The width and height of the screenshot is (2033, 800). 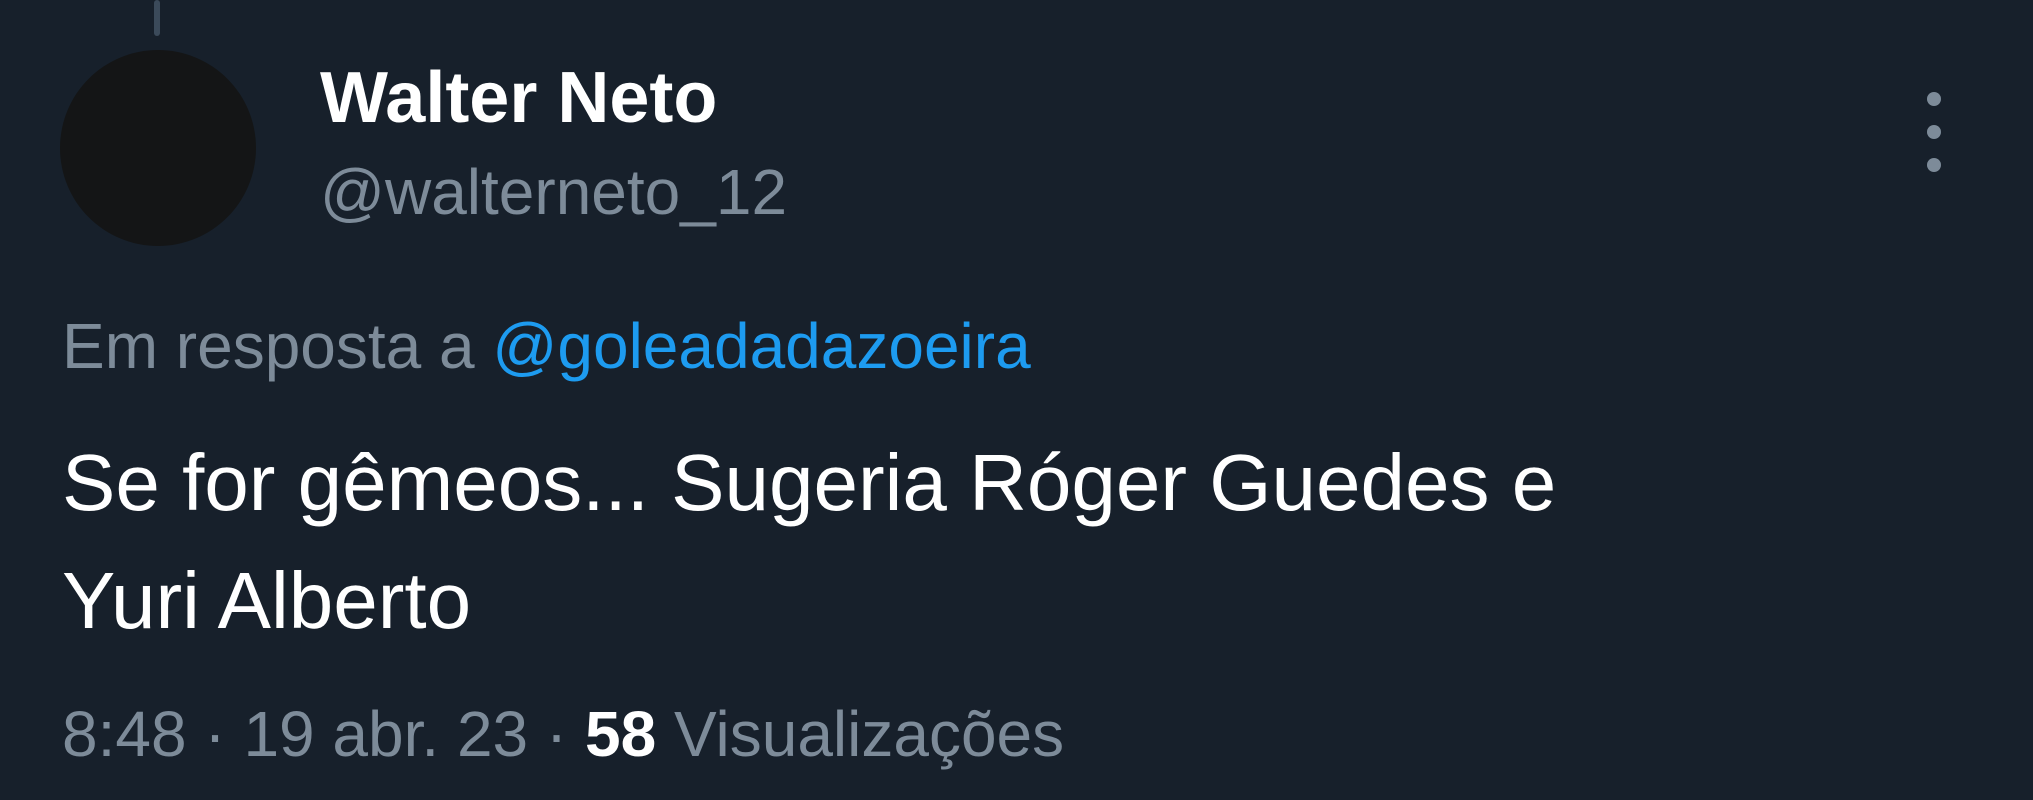 I want to click on tweet-meta: 8:48 · 19 abr. 23 · 58 Visualizações, so click(x=563, y=734).